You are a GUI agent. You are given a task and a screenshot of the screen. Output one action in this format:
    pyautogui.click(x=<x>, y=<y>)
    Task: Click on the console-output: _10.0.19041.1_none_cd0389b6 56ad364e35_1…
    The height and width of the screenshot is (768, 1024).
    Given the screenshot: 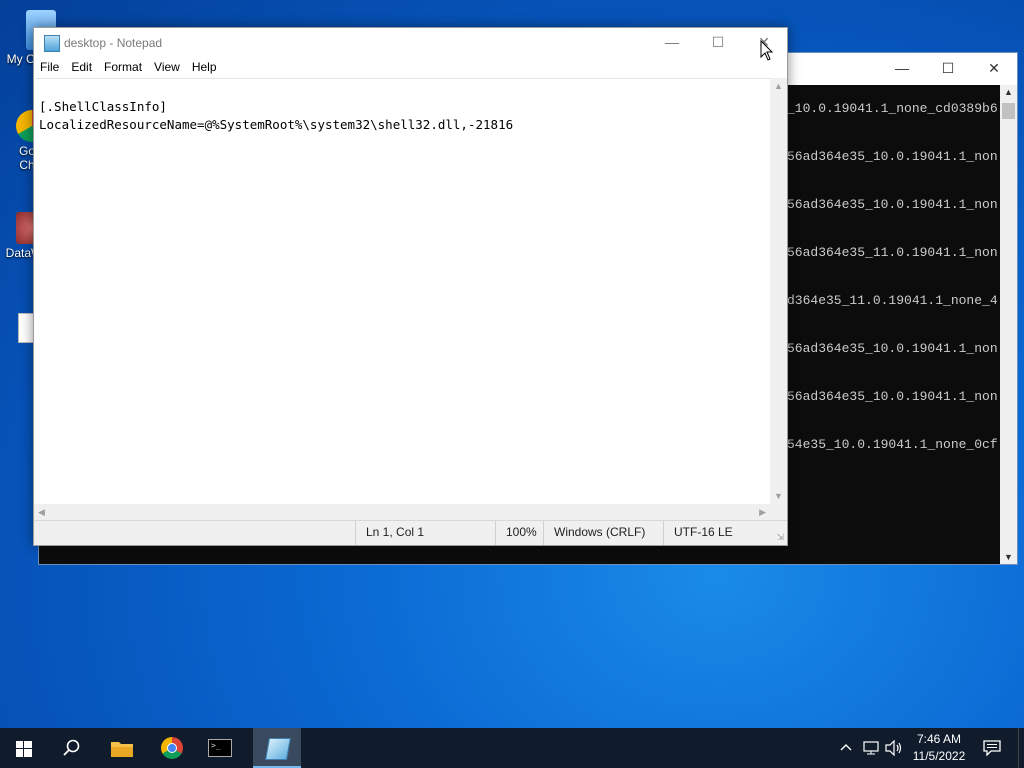 What is the action you would take?
    pyautogui.click(x=894, y=311)
    